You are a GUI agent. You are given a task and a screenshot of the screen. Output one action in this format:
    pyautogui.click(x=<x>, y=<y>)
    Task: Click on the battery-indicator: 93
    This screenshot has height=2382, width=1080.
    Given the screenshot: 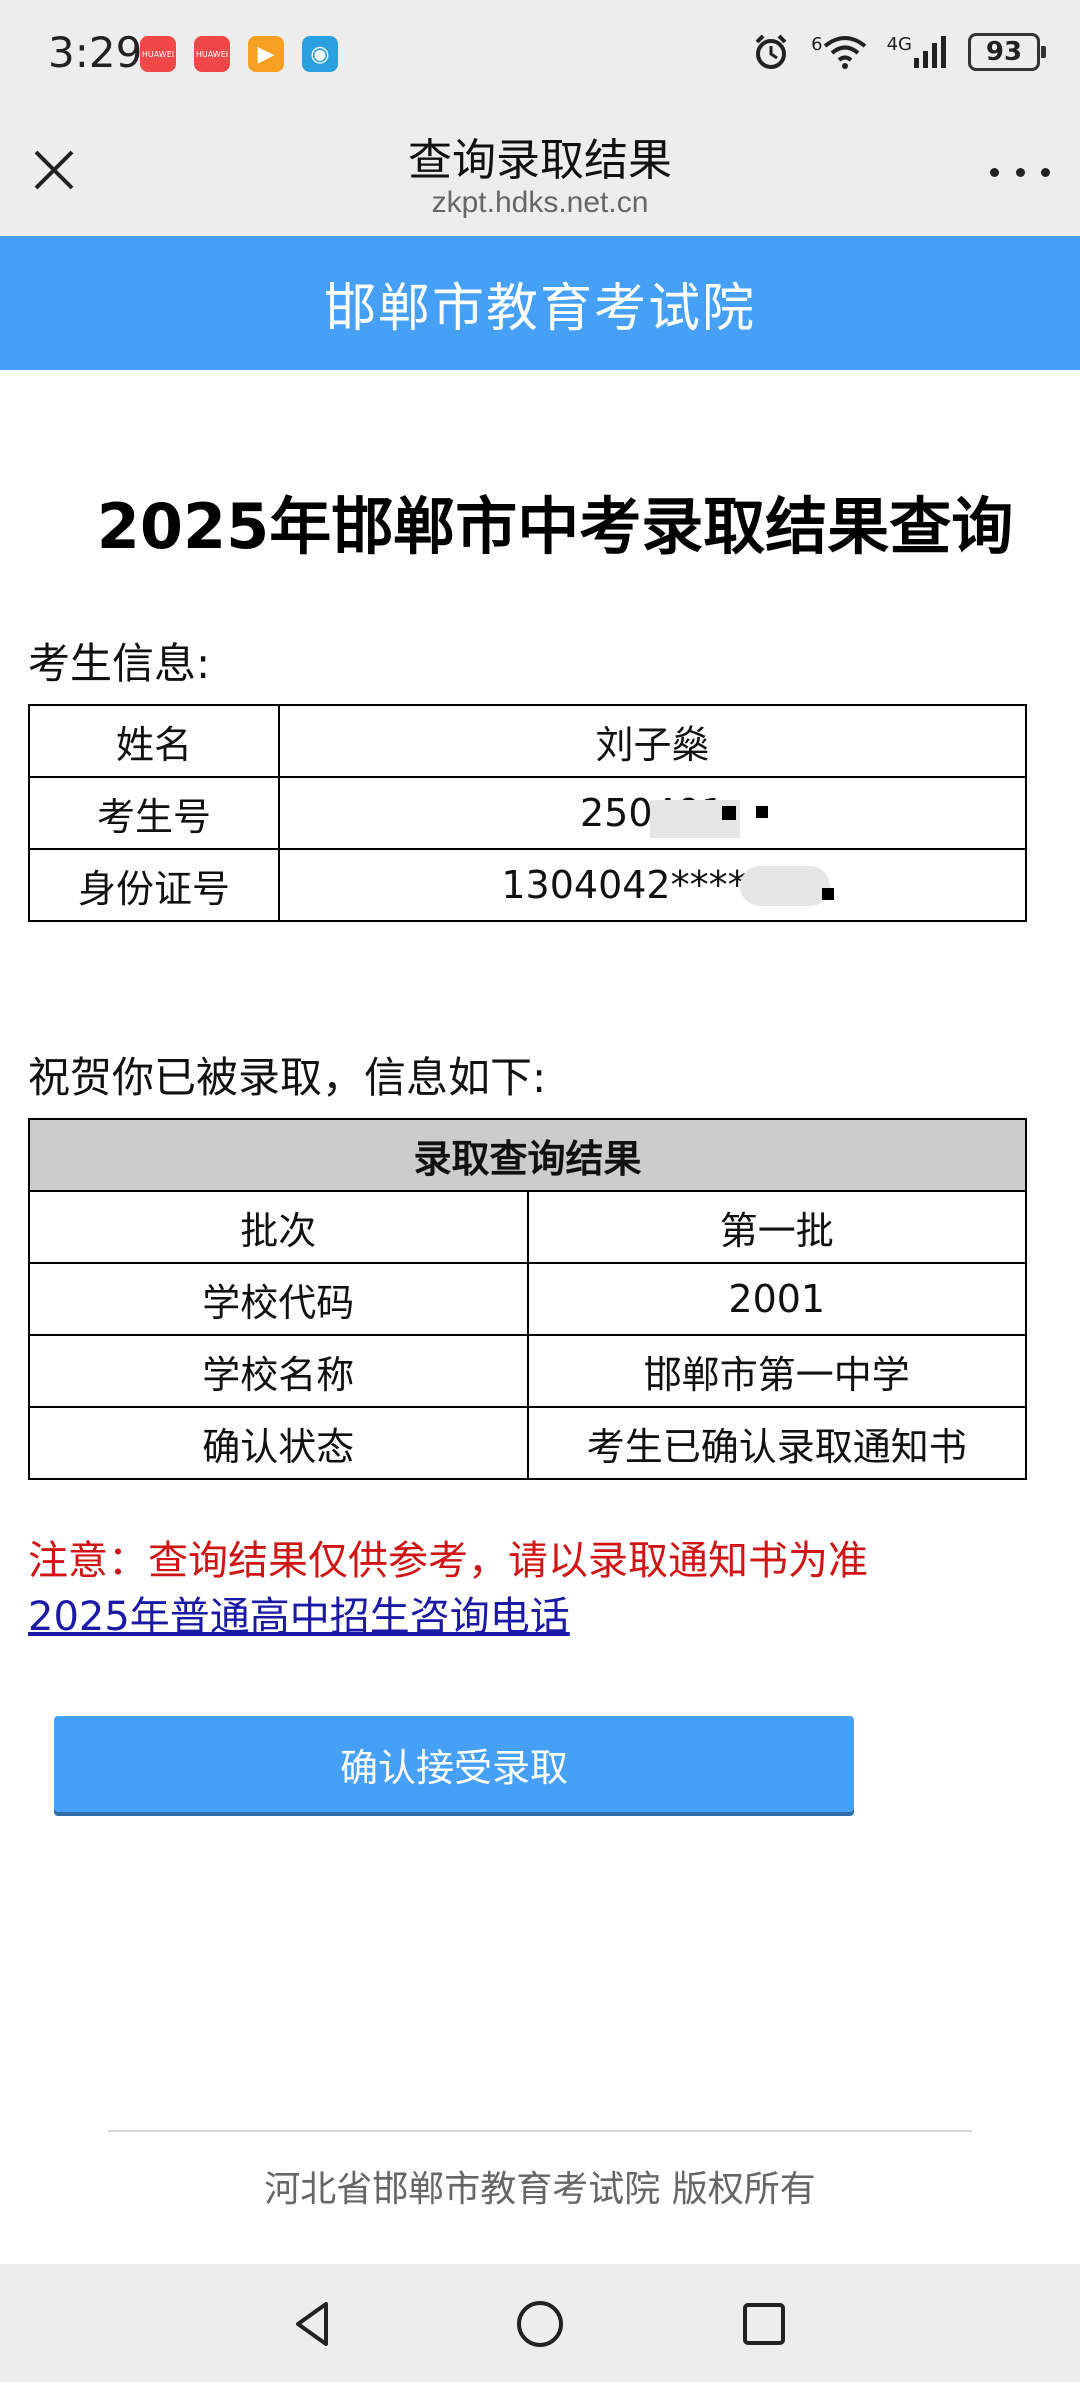 What is the action you would take?
    pyautogui.click(x=1007, y=52)
    